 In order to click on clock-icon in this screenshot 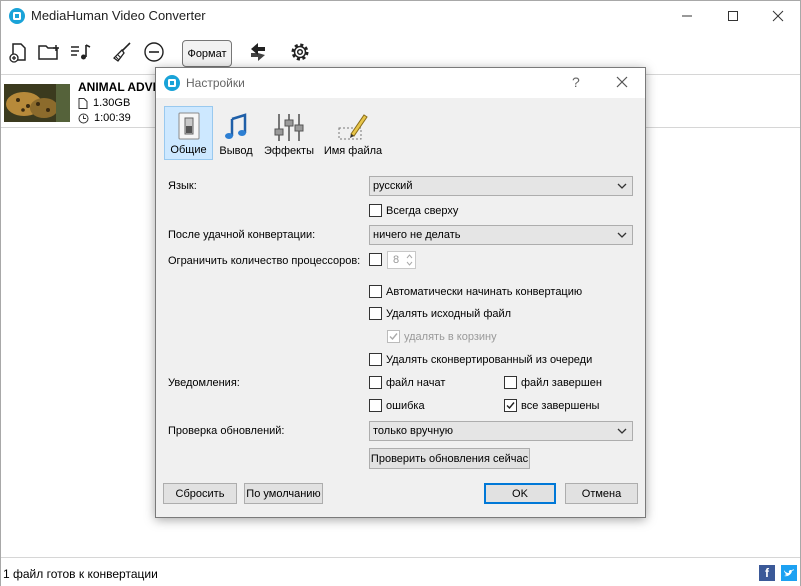, I will do `click(83, 118)`.